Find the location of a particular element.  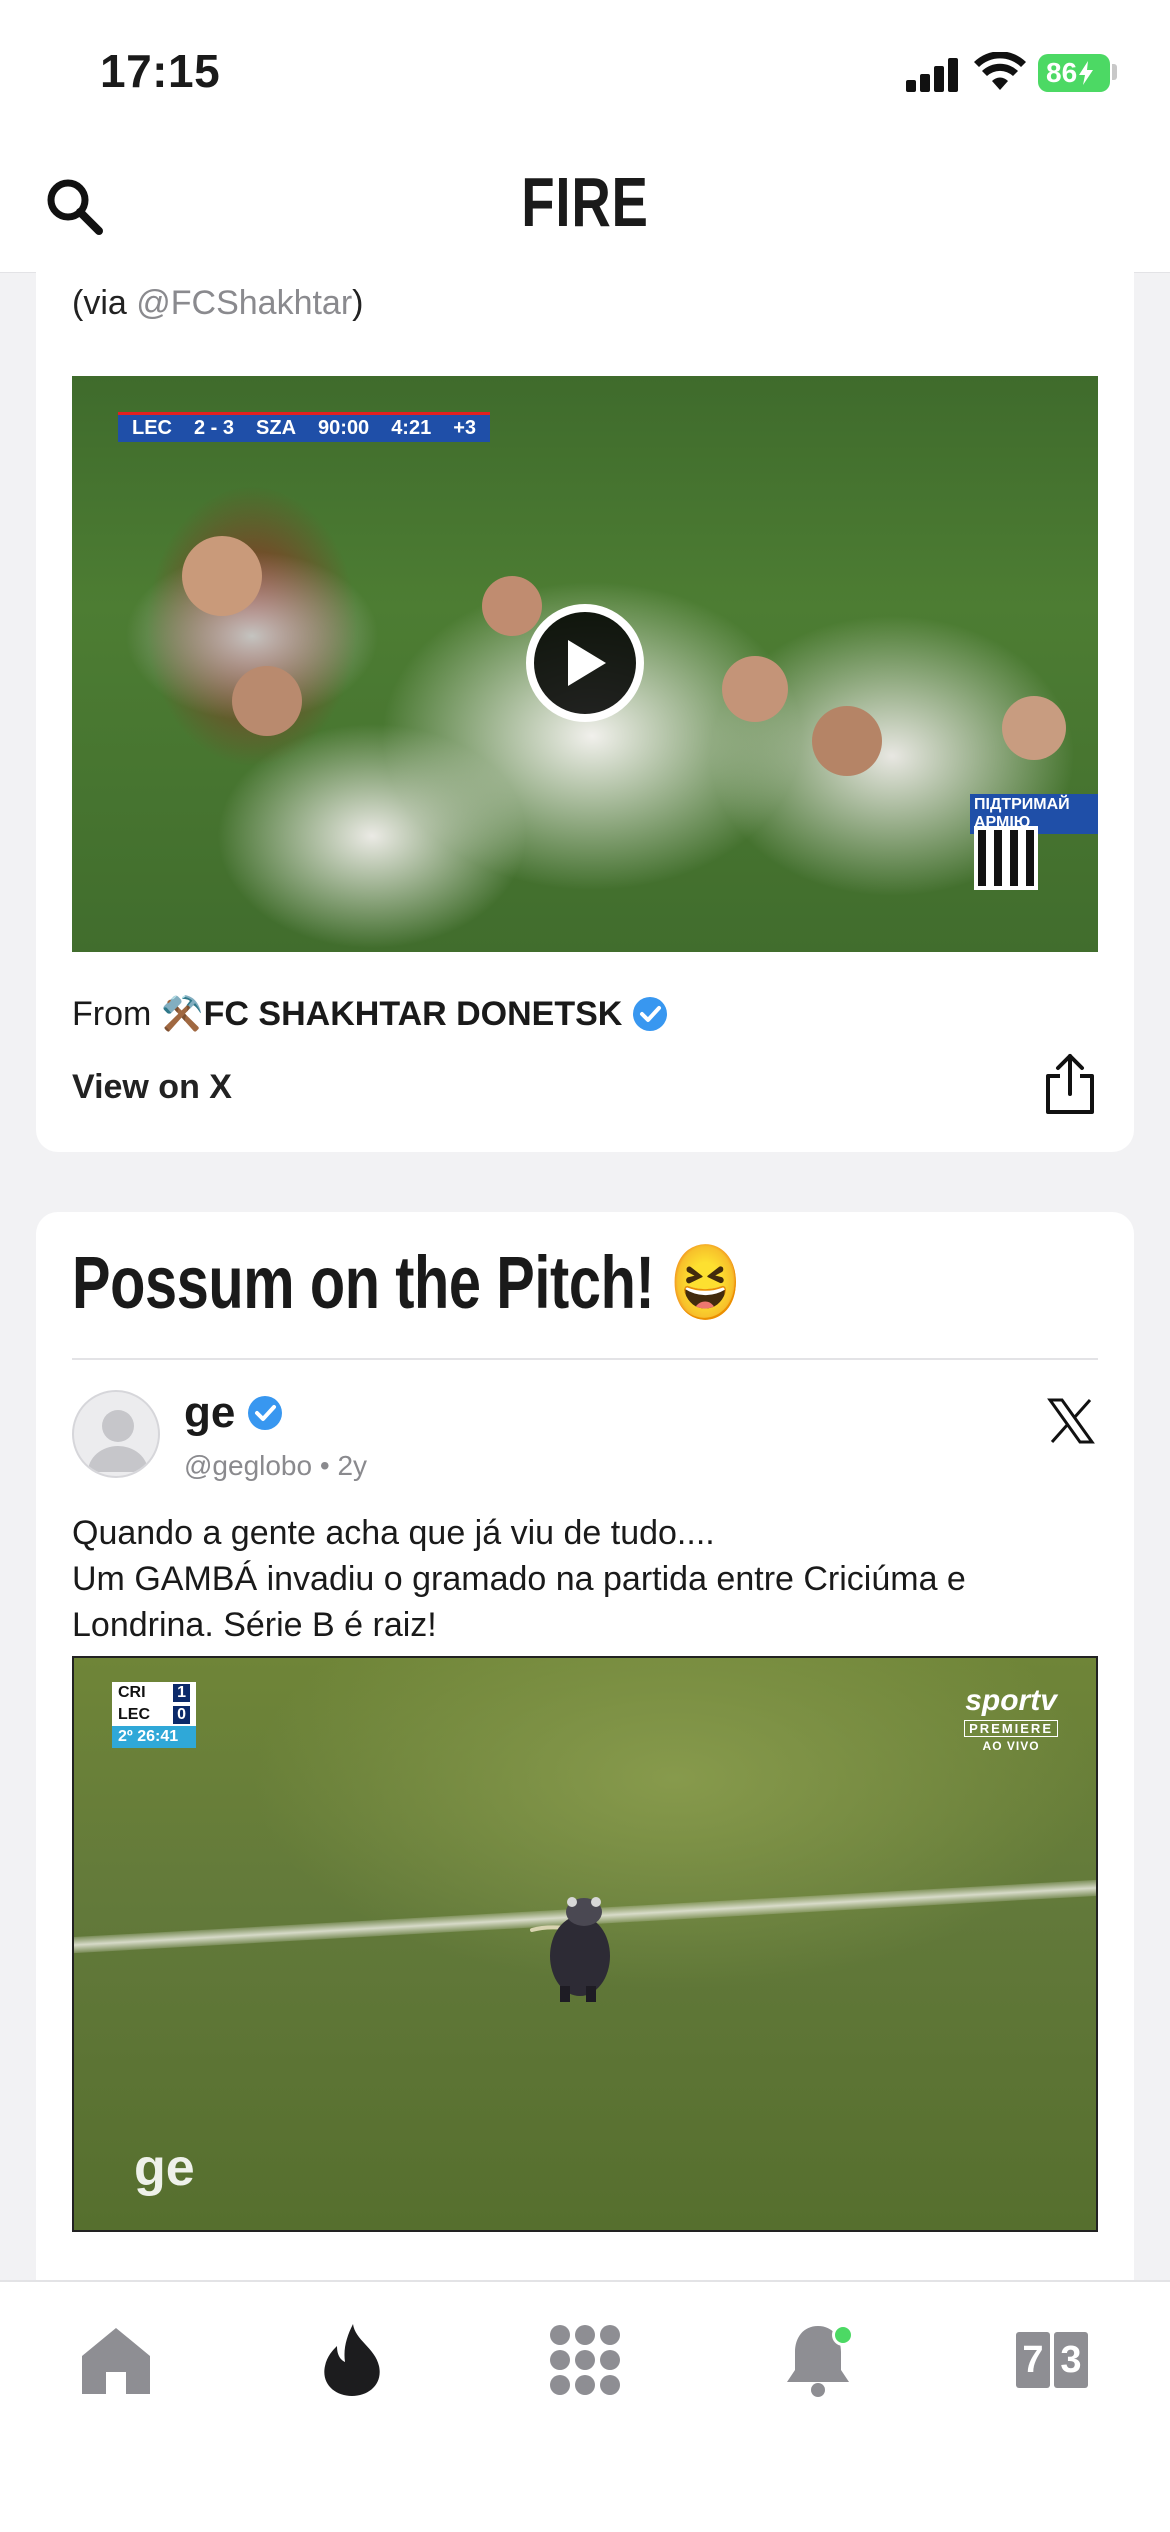

battery-level: 86 is located at coordinates (1062, 72).